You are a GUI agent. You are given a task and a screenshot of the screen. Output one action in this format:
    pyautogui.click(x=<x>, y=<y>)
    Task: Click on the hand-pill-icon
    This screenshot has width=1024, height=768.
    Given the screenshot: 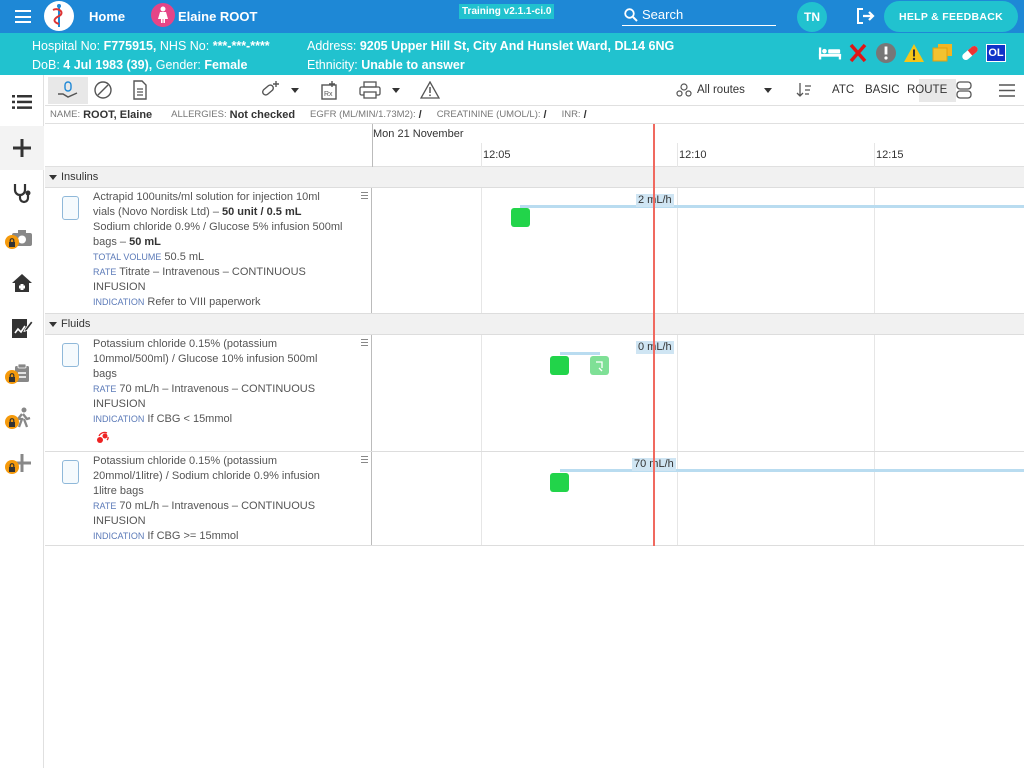 What is the action you would take?
    pyautogui.click(x=68, y=89)
    